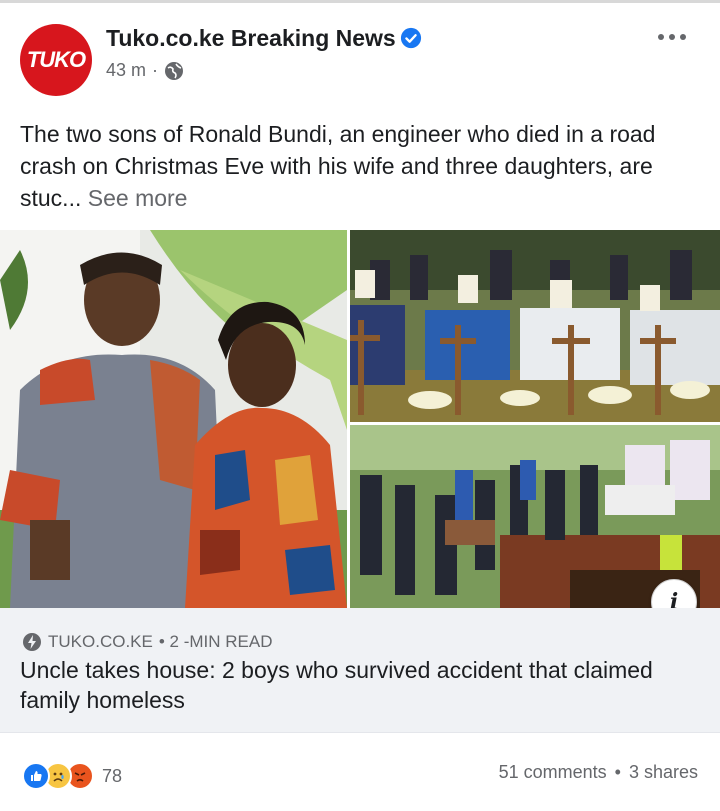  What do you see at coordinates (215, 641) in the screenshot?
I see `link-read-time: • 2 -MIN READ` at bounding box center [215, 641].